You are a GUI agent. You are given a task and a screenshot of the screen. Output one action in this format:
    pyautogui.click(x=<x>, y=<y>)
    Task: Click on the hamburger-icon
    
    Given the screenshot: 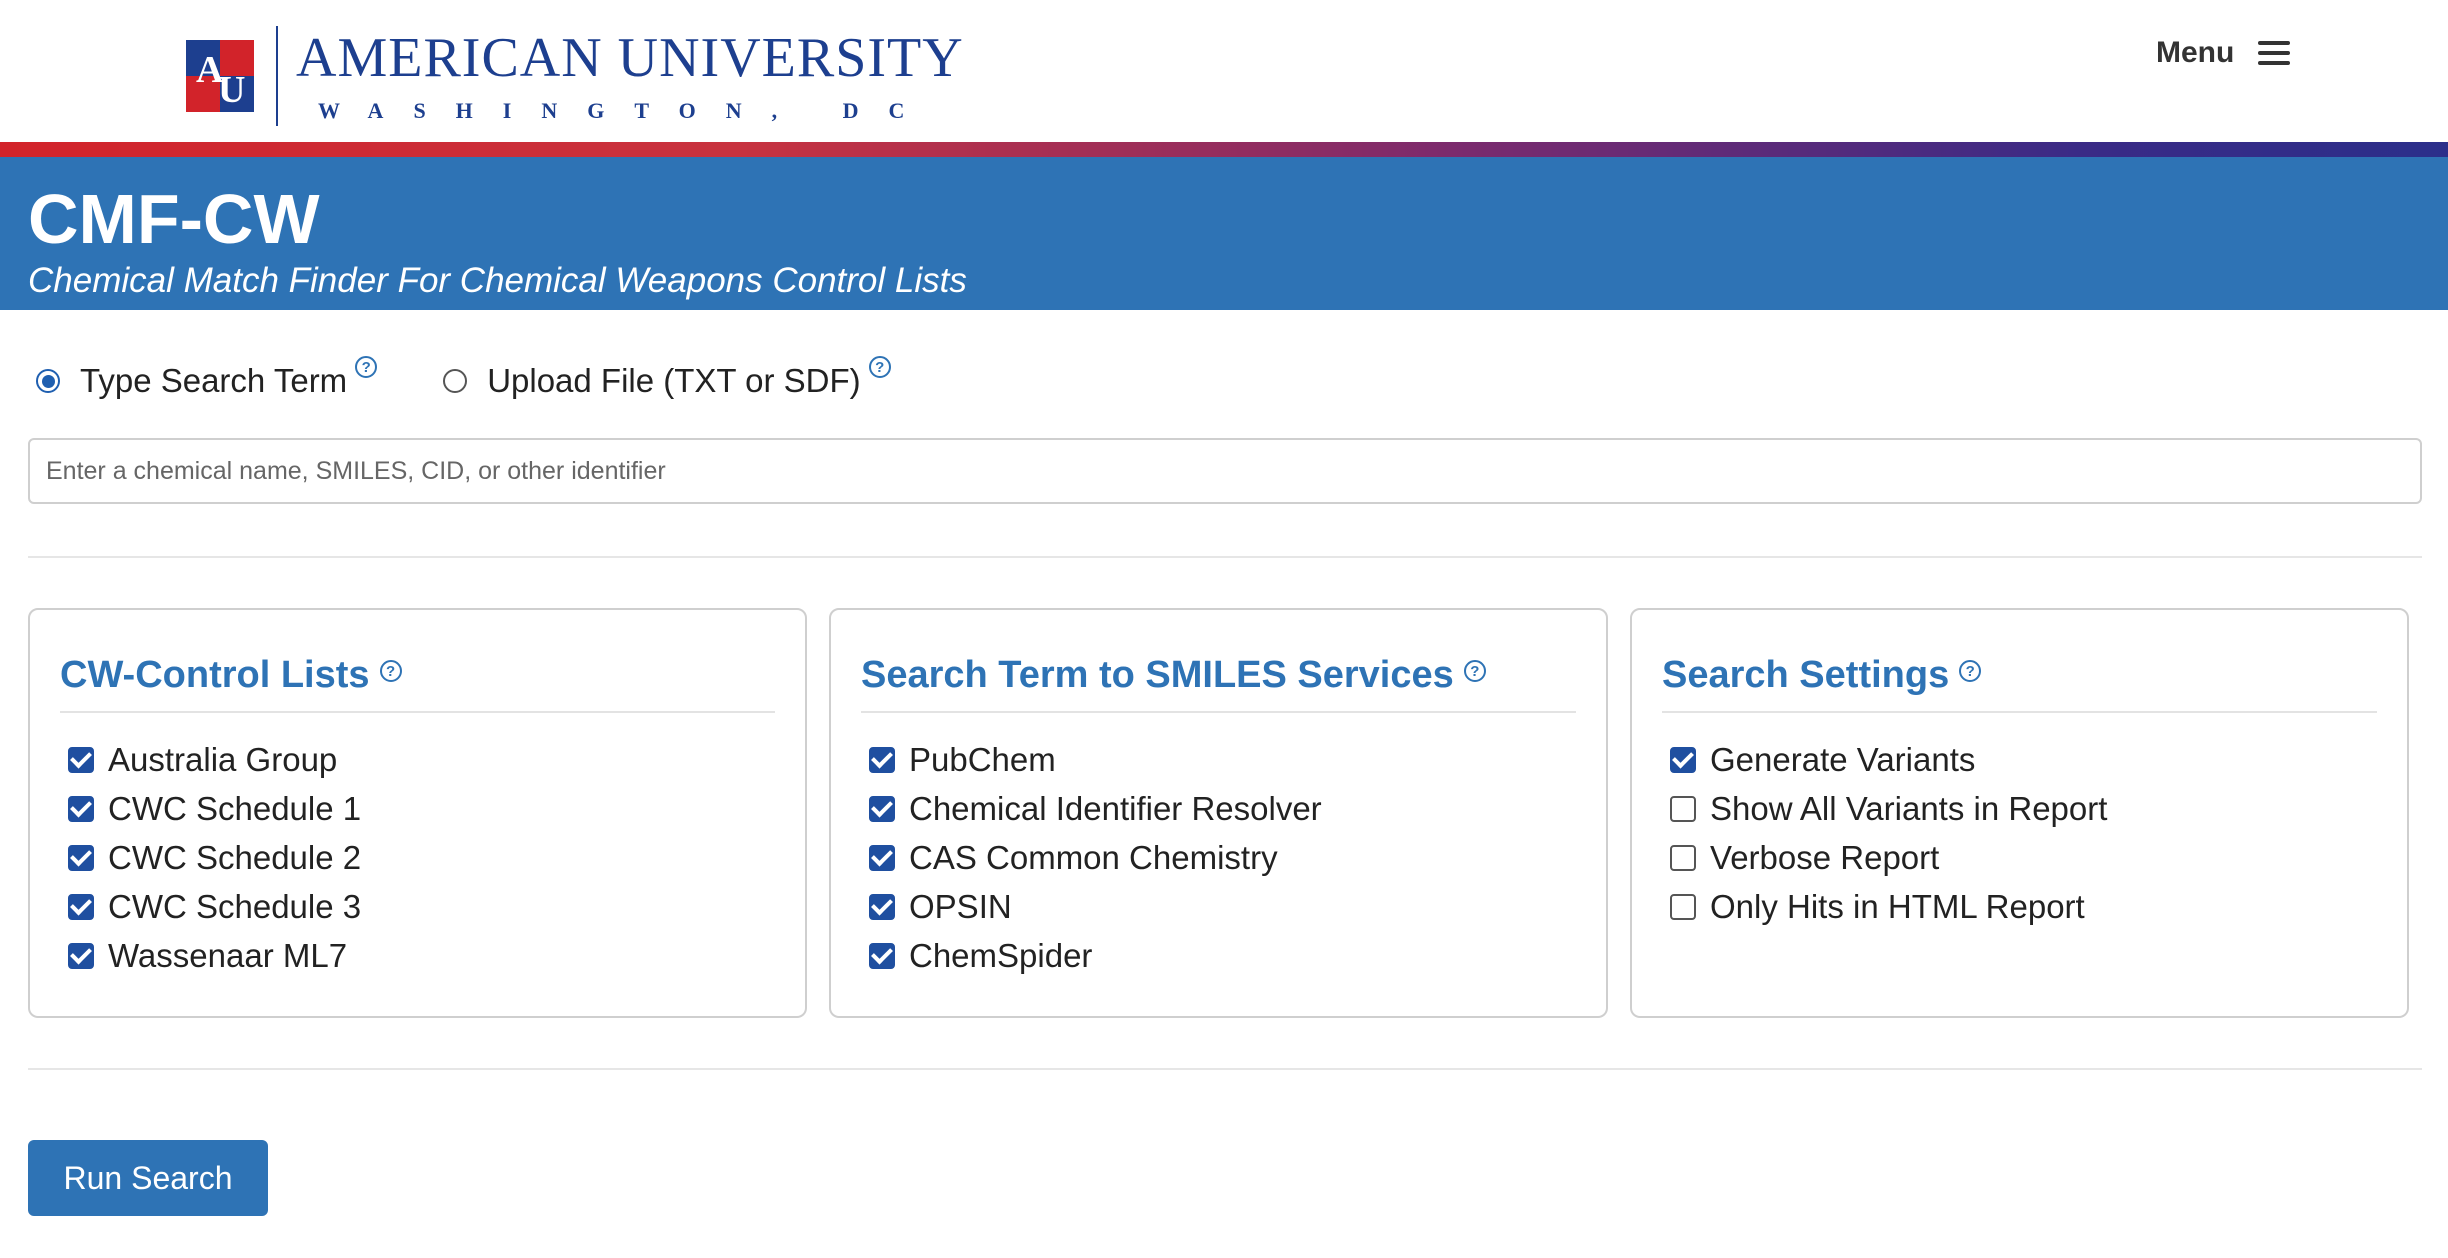 What is the action you would take?
    pyautogui.click(x=2274, y=53)
    